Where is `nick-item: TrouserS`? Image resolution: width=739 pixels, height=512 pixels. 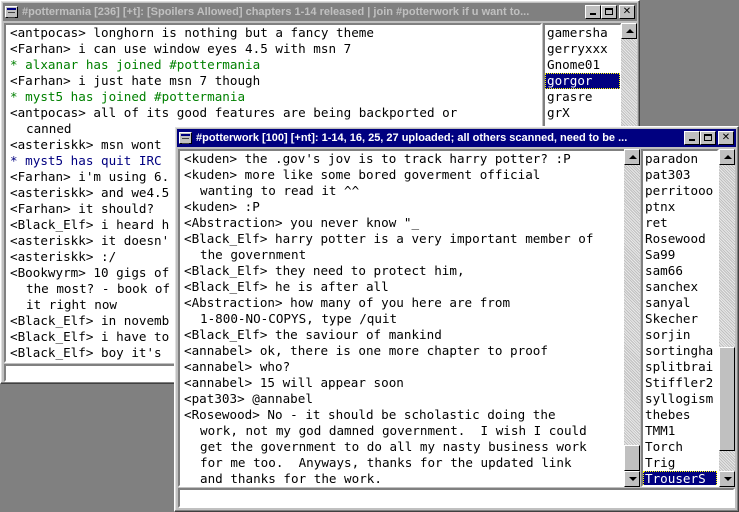
nick-item: TrouserS is located at coordinates (680, 478).